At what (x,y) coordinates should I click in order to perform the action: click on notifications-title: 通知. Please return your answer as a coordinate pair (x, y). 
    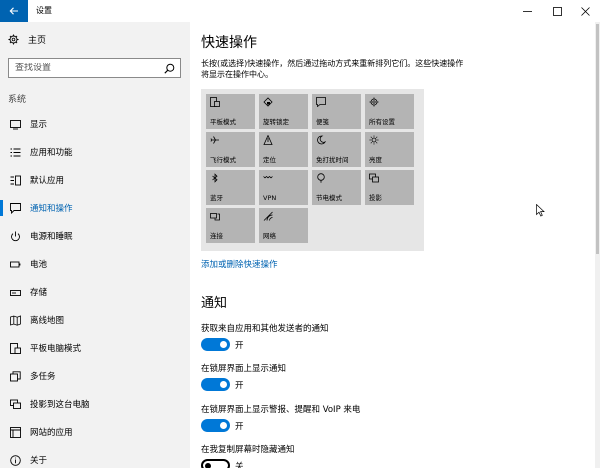
    Looking at the image, I should click on (214, 303).